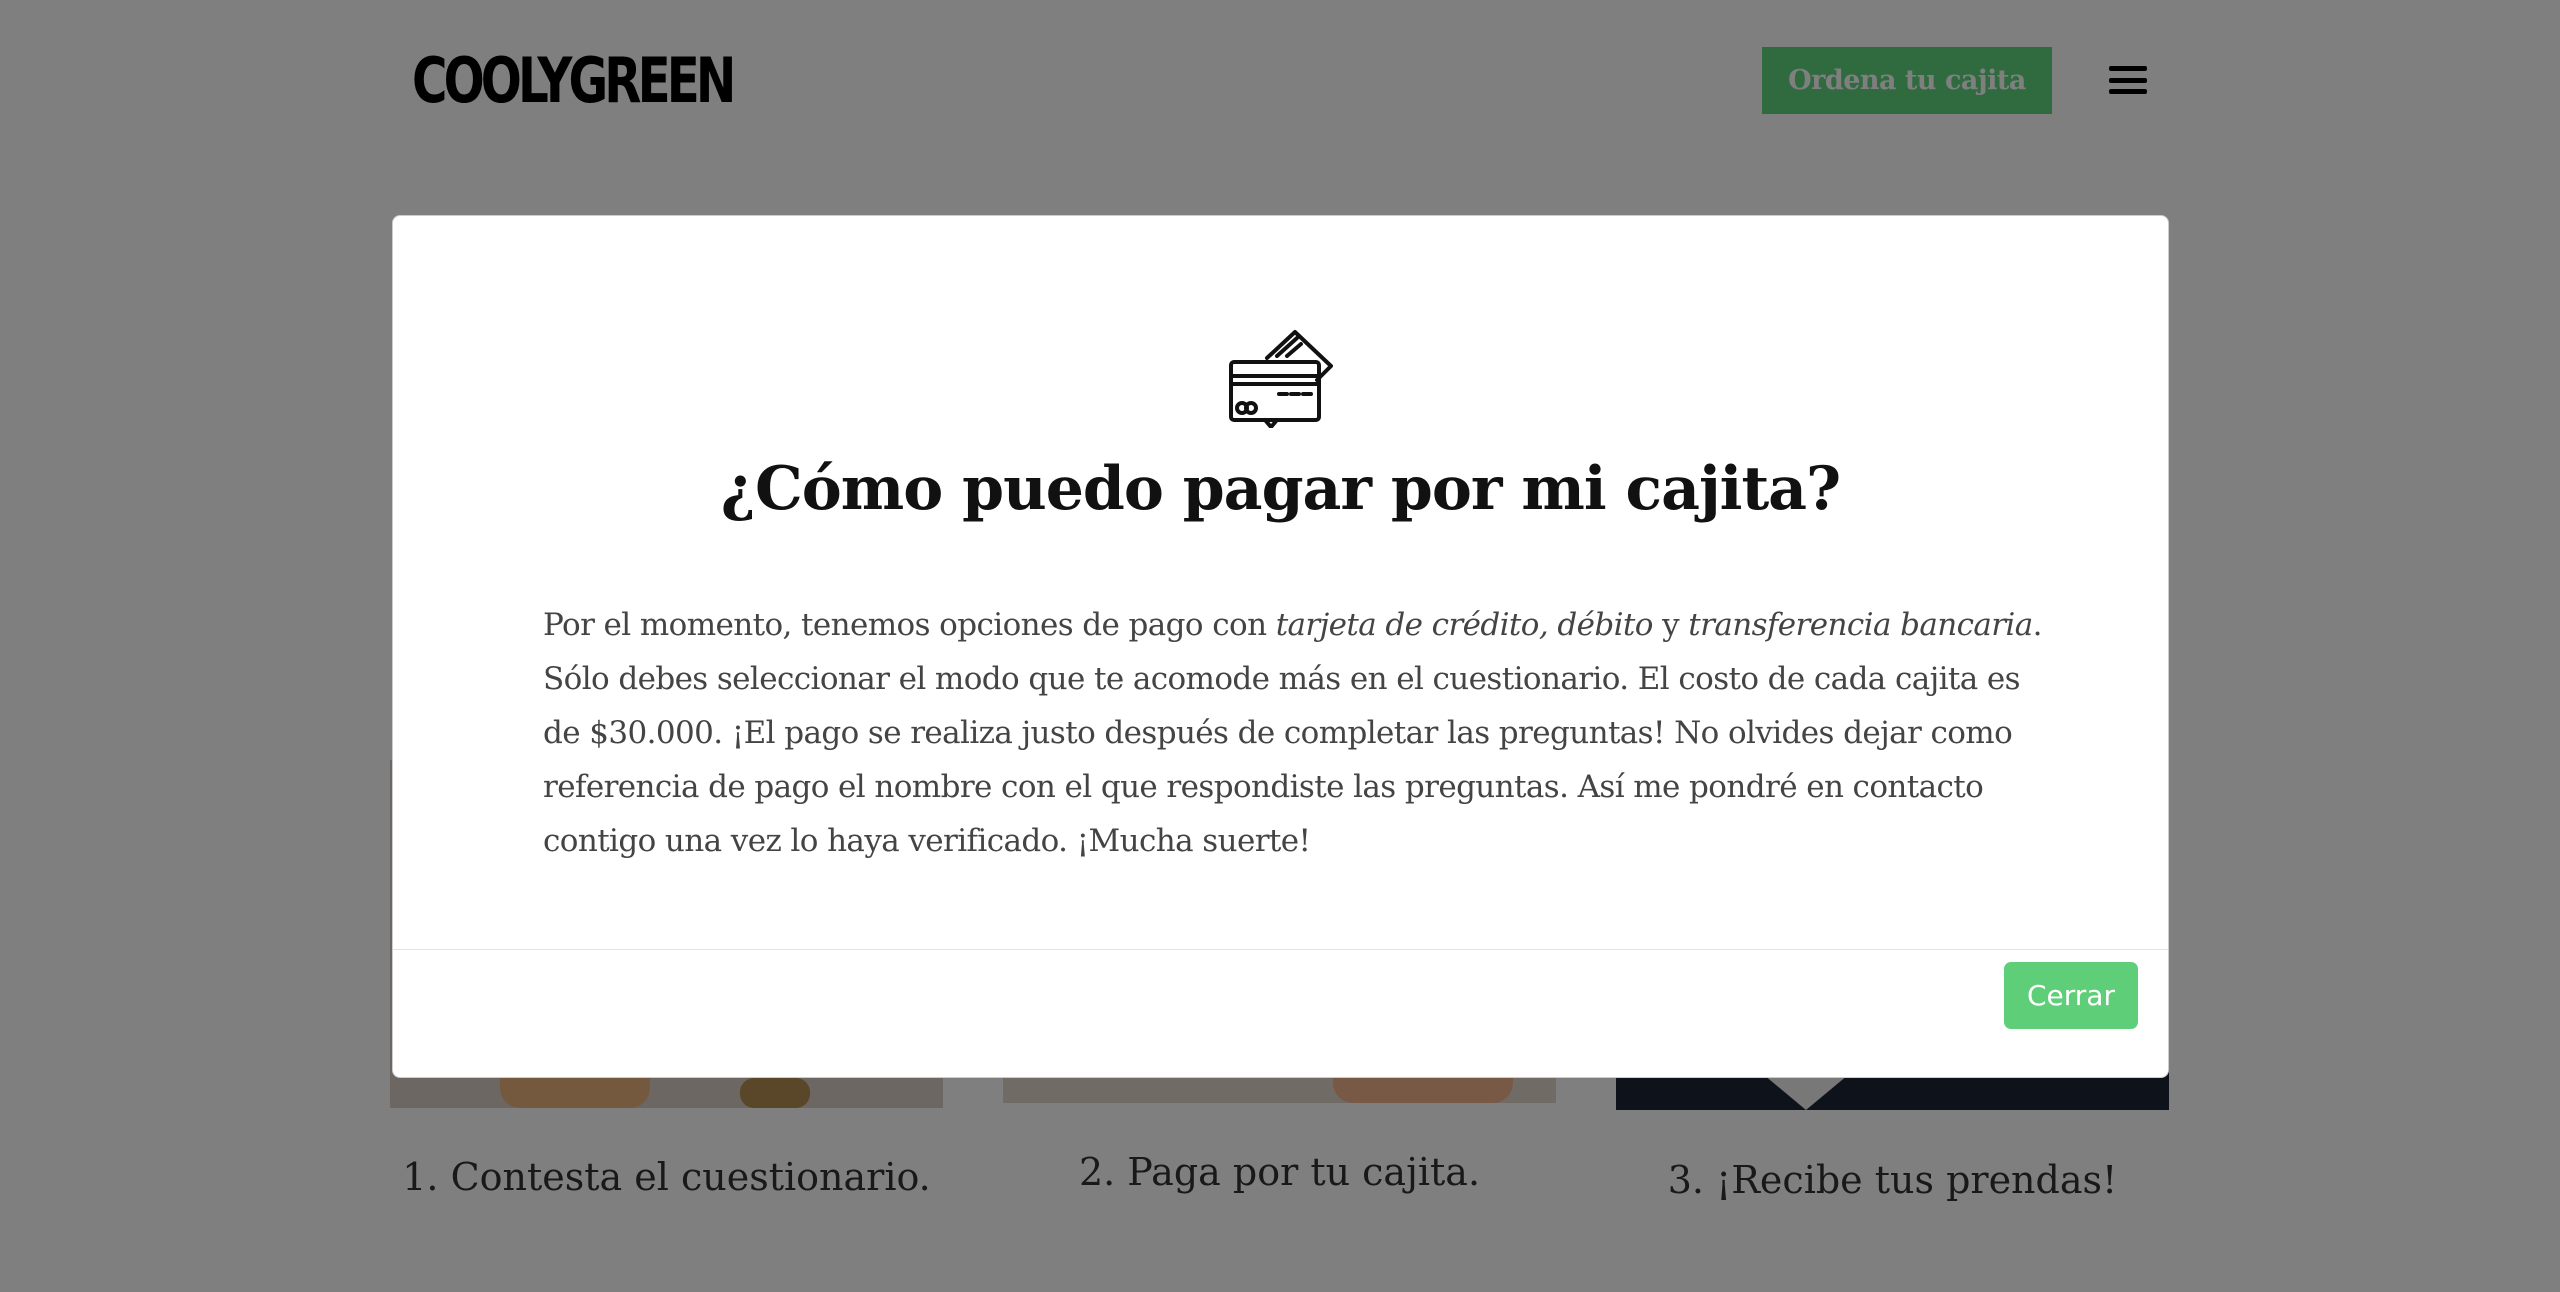  What do you see at coordinates (1280, 489) in the screenshot?
I see `modal-title: ¿Cómo puedo pagar por mi cajita?` at bounding box center [1280, 489].